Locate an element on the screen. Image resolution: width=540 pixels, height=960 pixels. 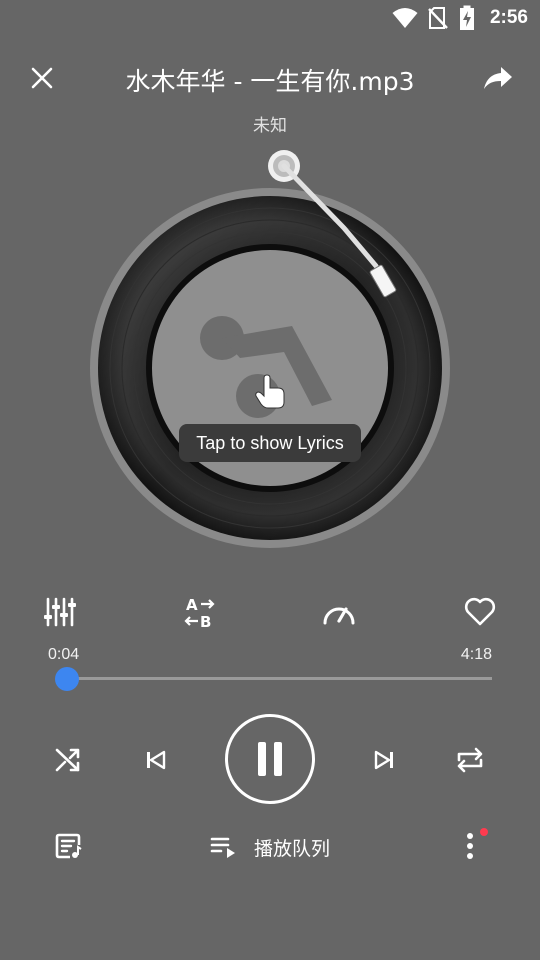
wifi-icon is located at coordinates (405, 18).